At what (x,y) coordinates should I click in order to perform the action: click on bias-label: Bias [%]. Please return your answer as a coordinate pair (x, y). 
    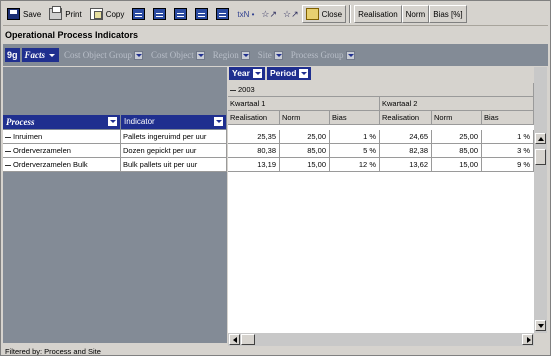
    Looking at the image, I should click on (448, 14).